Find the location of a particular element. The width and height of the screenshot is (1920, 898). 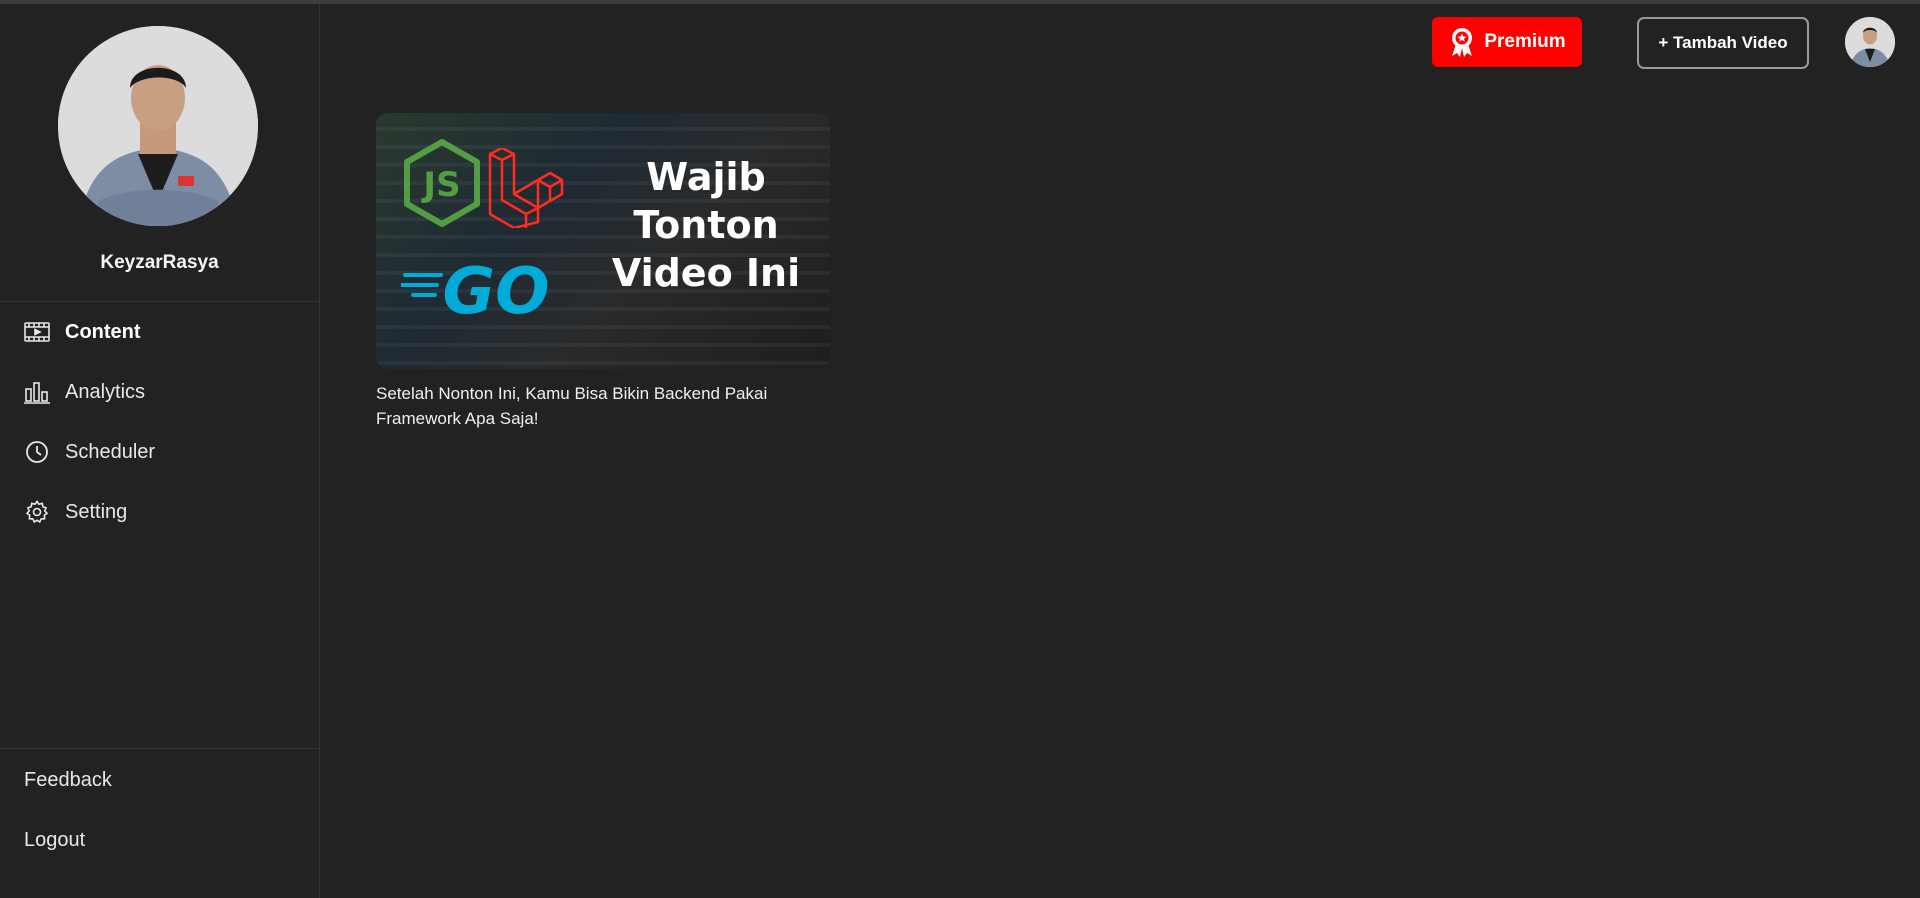

nodejs-logo-icon: JS is located at coordinates (442, 183).